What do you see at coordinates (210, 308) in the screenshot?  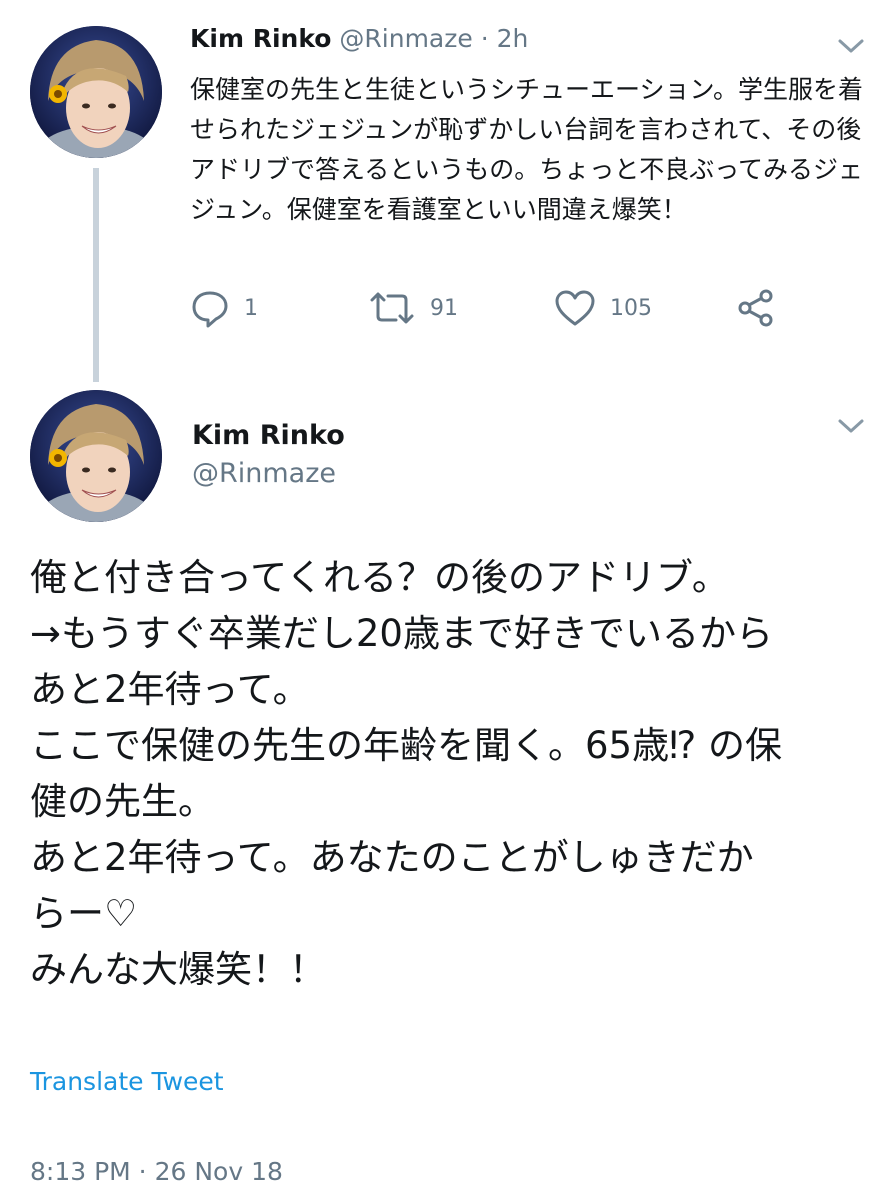 I see `reply-icon` at bounding box center [210, 308].